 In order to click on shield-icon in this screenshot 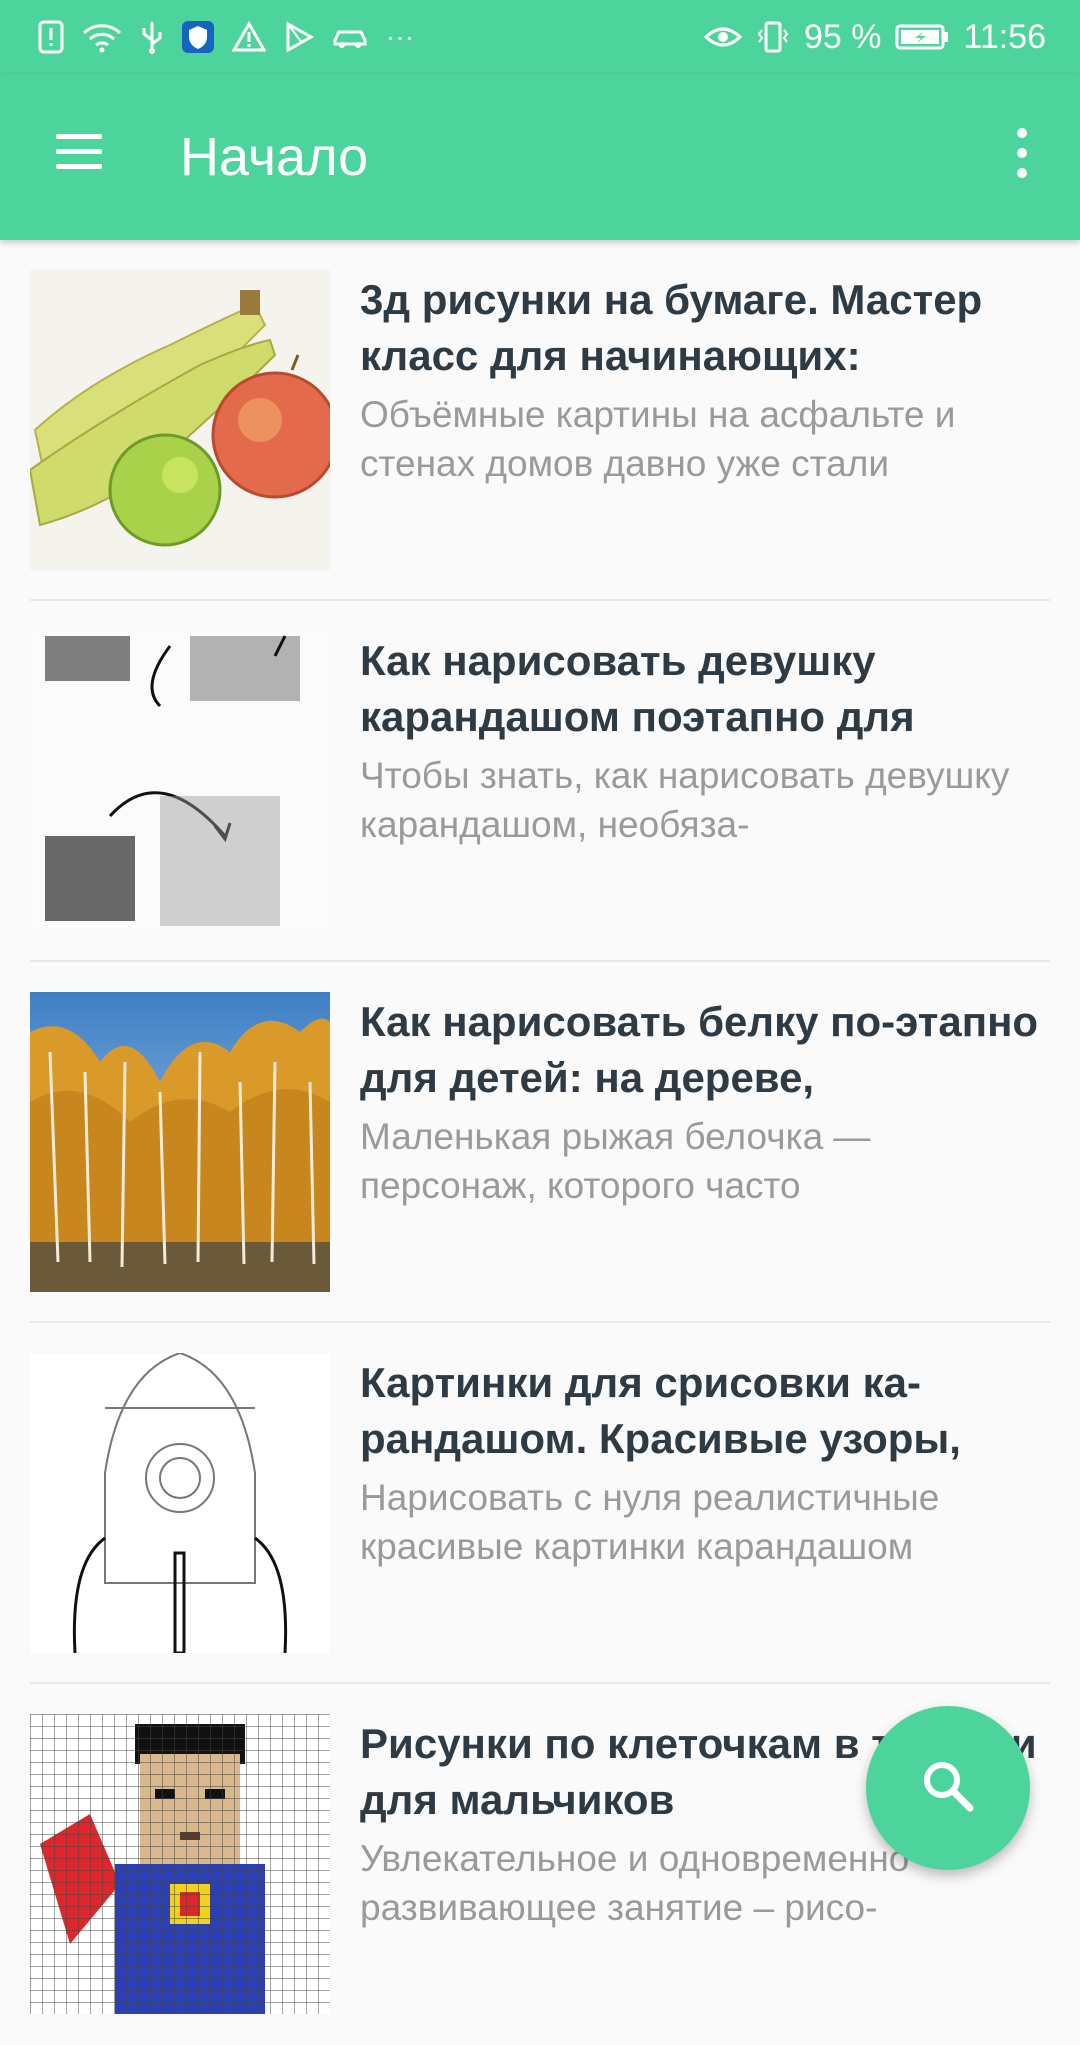, I will do `click(198, 37)`.